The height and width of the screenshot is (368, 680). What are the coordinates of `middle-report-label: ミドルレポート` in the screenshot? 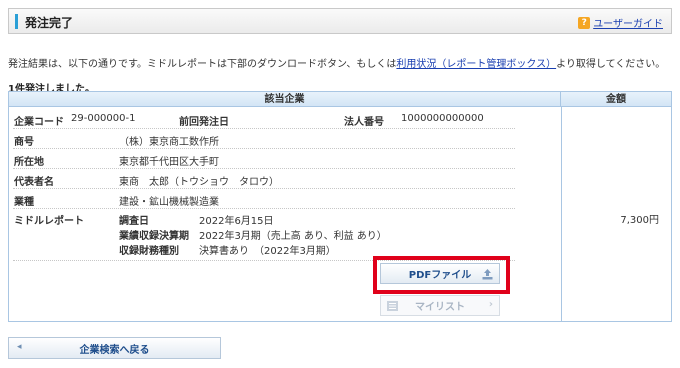 It's located at (49, 221).